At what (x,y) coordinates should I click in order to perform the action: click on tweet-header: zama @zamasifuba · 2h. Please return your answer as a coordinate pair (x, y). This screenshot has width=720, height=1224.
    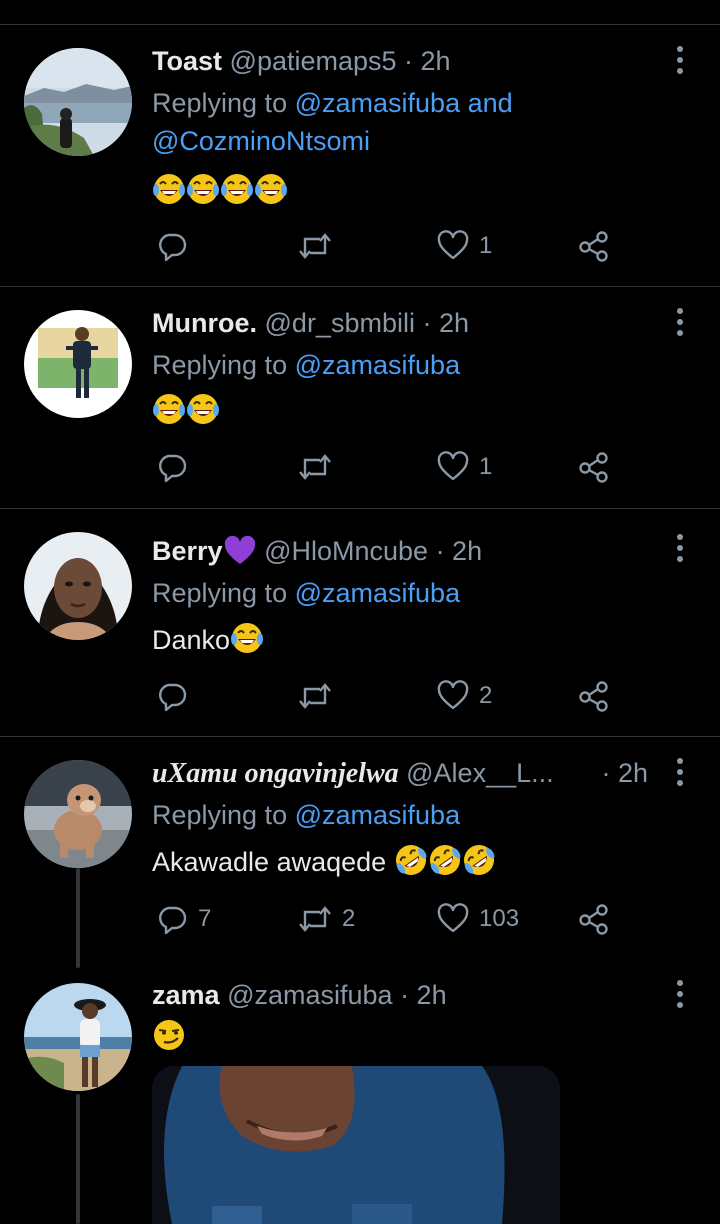
    Looking at the image, I should click on (406, 995).